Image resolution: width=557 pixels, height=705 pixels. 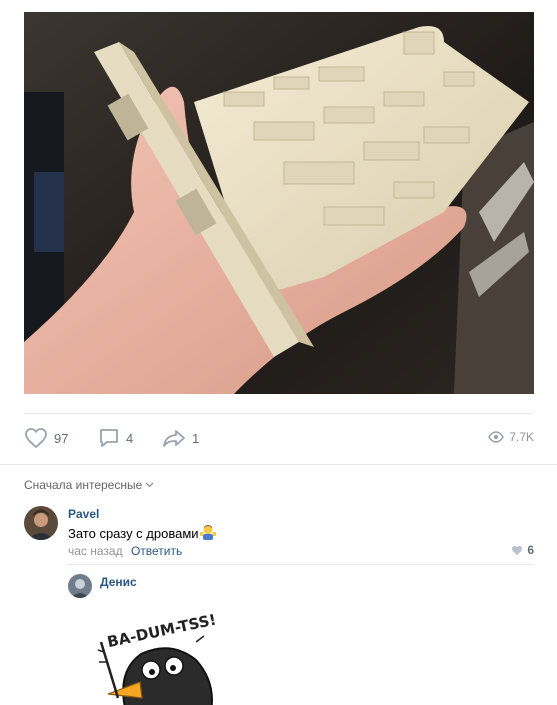 What do you see at coordinates (130, 438) in the screenshot?
I see `comment-count: 4` at bounding box center [130, 438].